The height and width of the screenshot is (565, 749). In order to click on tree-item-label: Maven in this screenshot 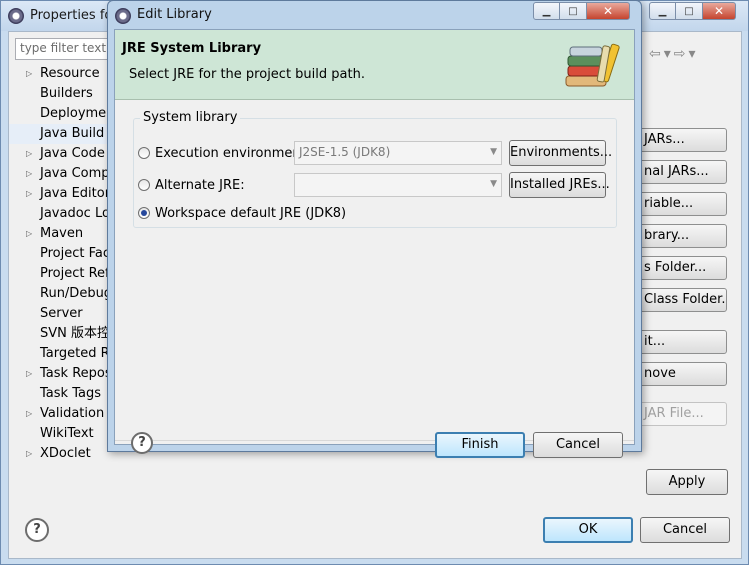, I will do `click(62, 233)`.